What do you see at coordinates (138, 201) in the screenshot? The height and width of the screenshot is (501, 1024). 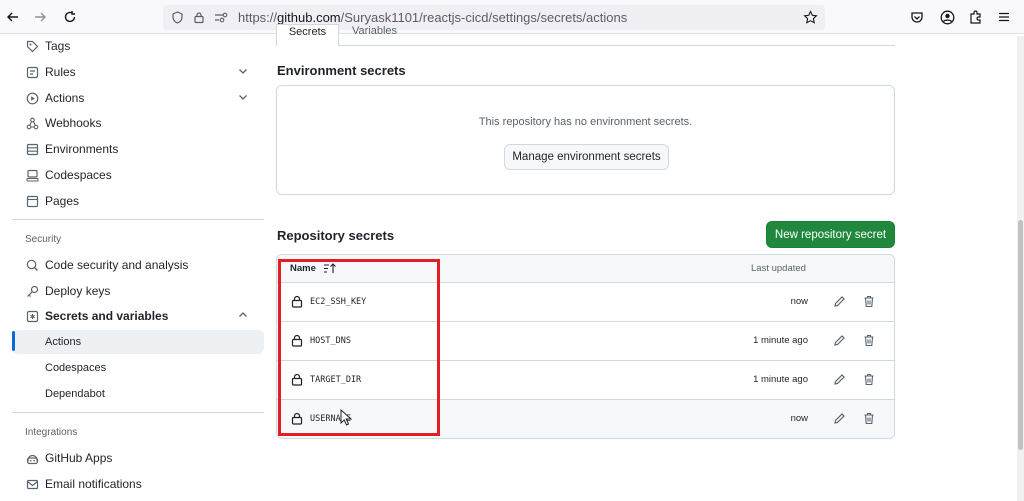 I see `sidebar-item-pages: Pages` at bounding box center [138, 201].